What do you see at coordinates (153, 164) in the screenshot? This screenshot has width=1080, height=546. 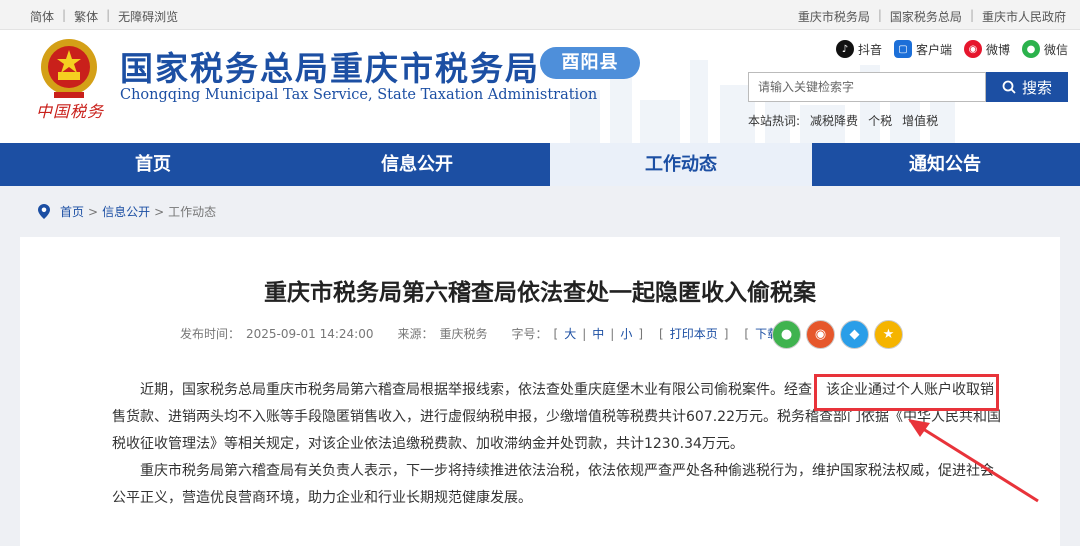 I see `nav-tab-home: 首页` at bounding box center [153, 164].